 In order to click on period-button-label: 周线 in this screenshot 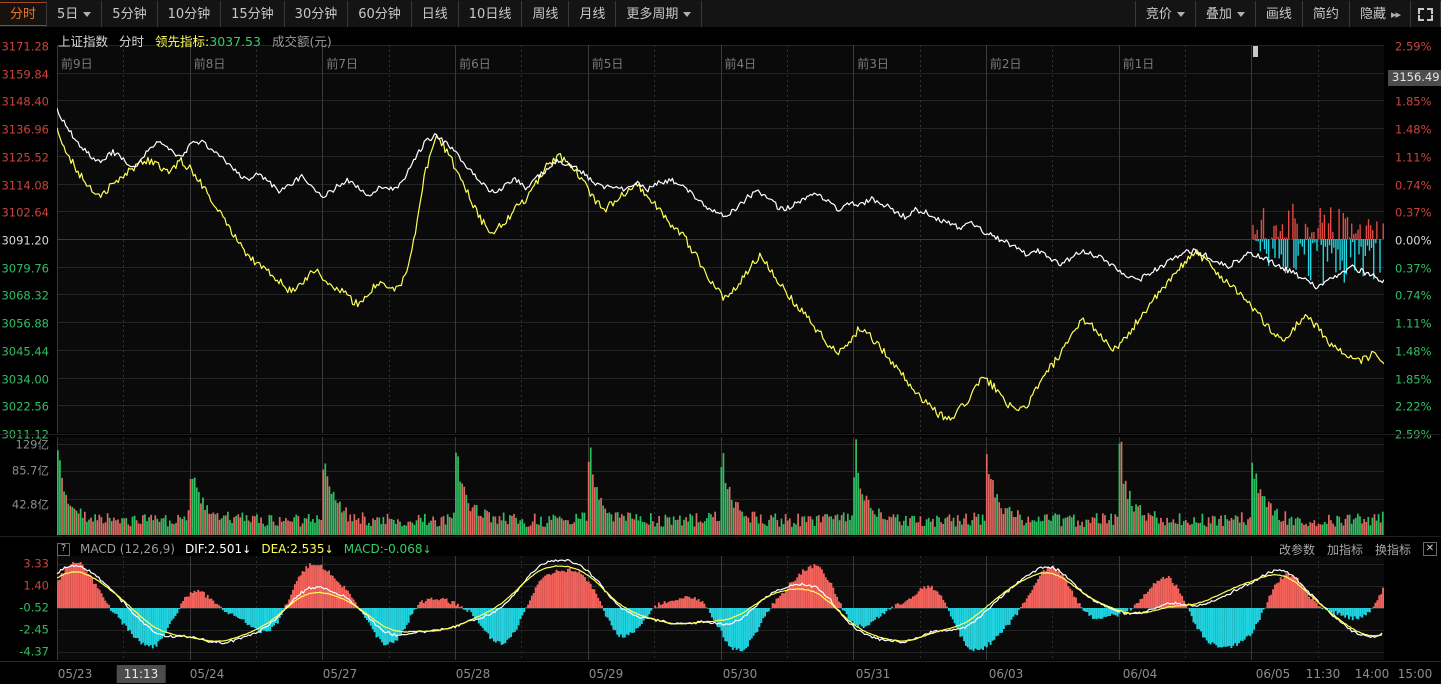, I will do `click(545, 14)`.